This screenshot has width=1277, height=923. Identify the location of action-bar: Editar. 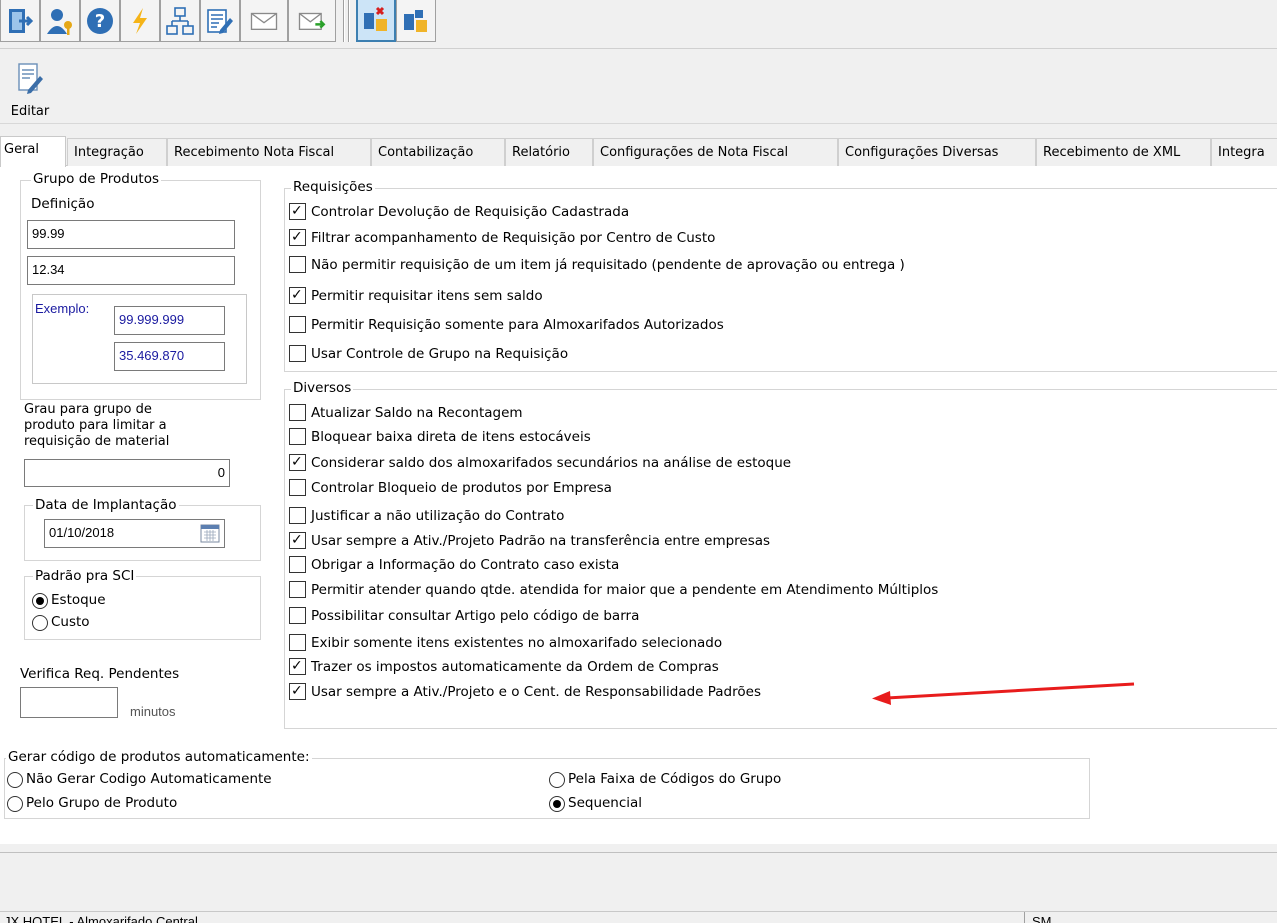
(638, 87).